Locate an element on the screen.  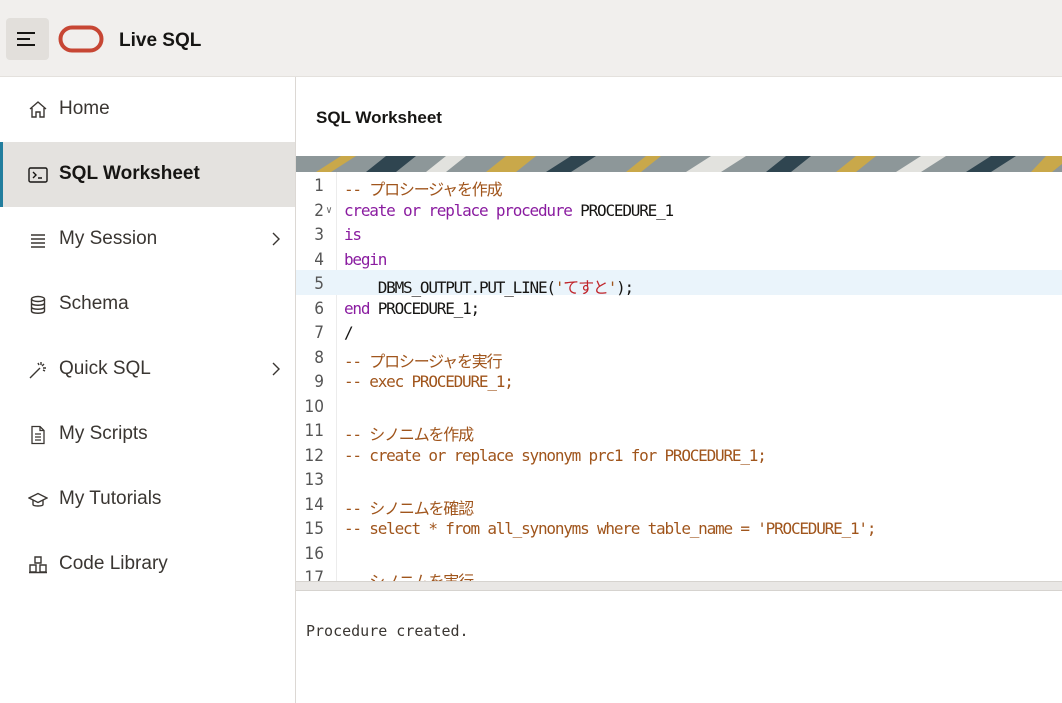
line-number: 9 is located at coordinates (319, 382).